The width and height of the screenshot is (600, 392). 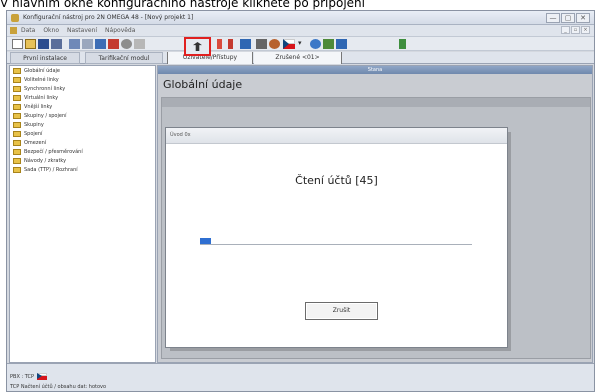 What do you see at coordinates (328, 44) in the screenshot?
I see `info-icon` at bounding box center [328, 44].